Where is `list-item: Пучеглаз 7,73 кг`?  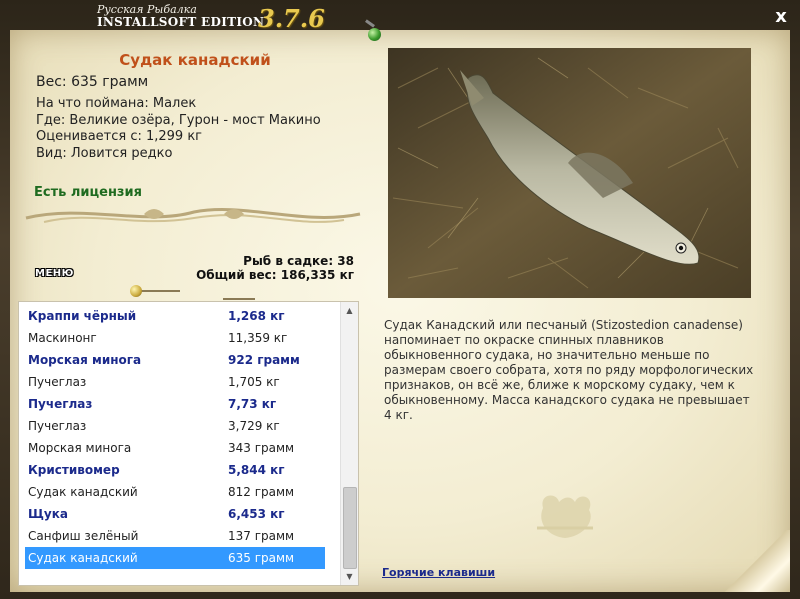
list-item: Пучеглаз 7,73 кг is located at coordinates (175, 404).